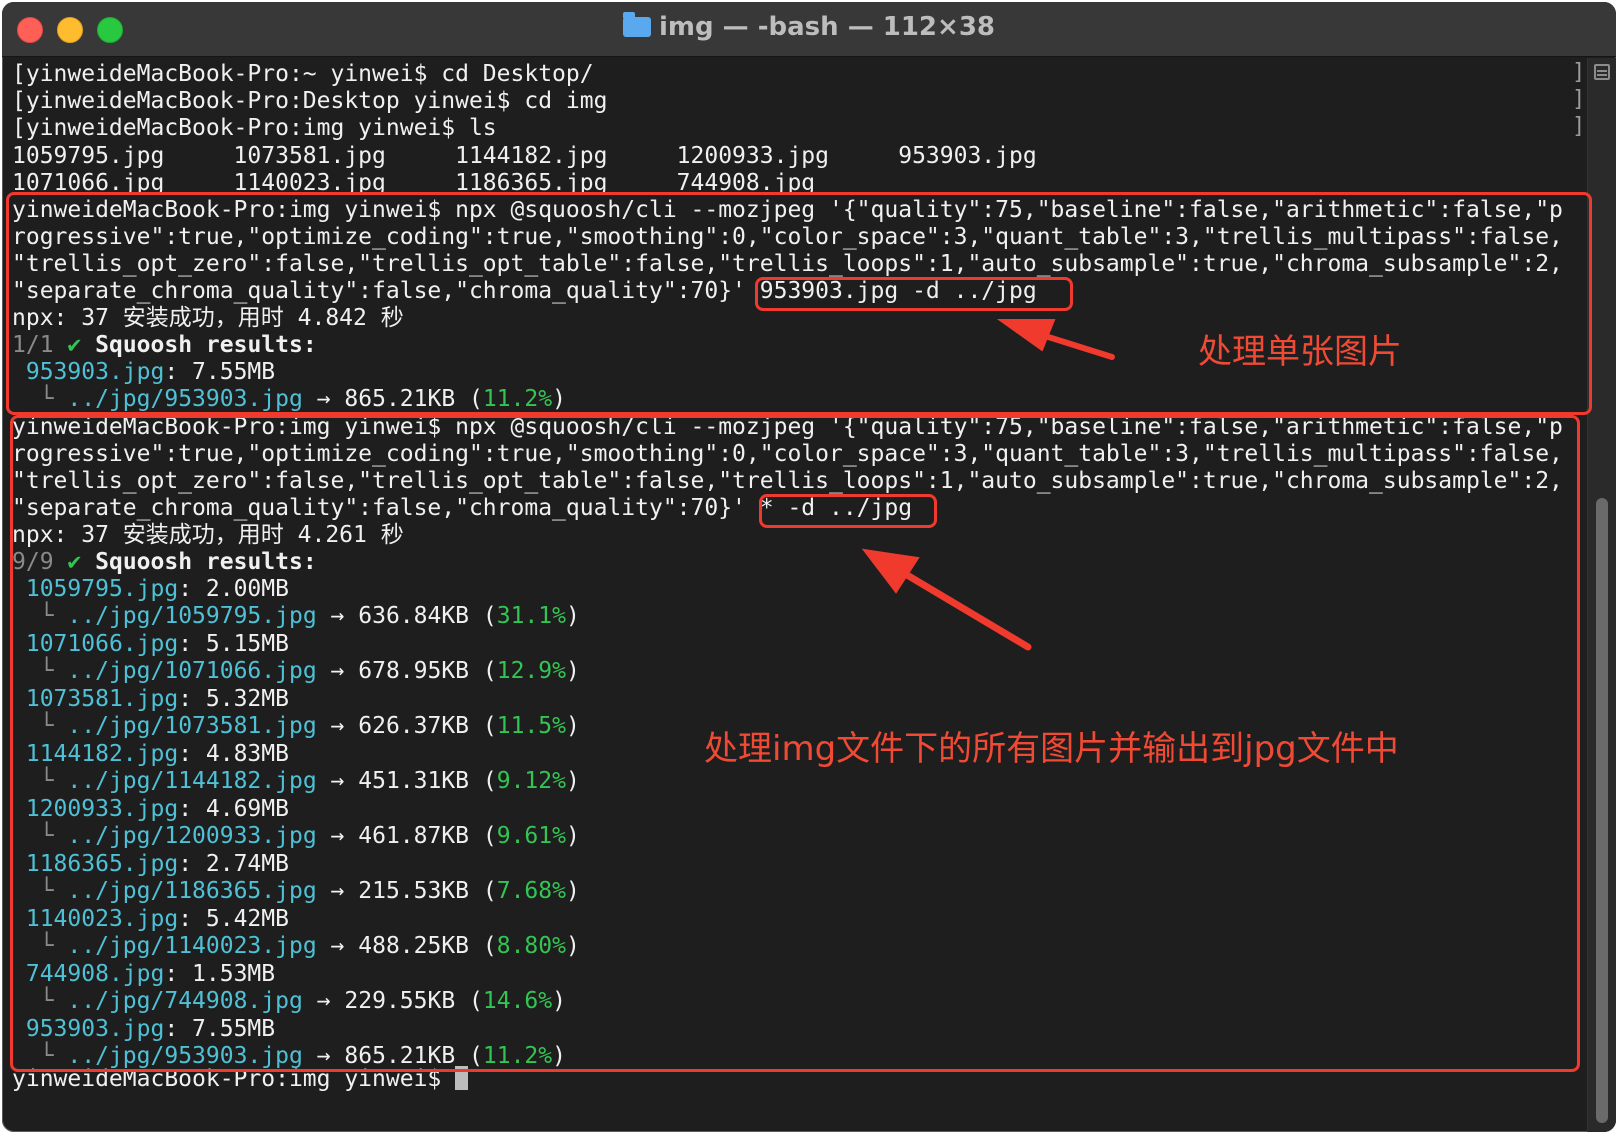 The width and height of the screenshot is (1618, 1134). What do you see at coordinates (890, 571) in the screenshot?
I see `arrow-batch-head` at bounding box center [890, 571].